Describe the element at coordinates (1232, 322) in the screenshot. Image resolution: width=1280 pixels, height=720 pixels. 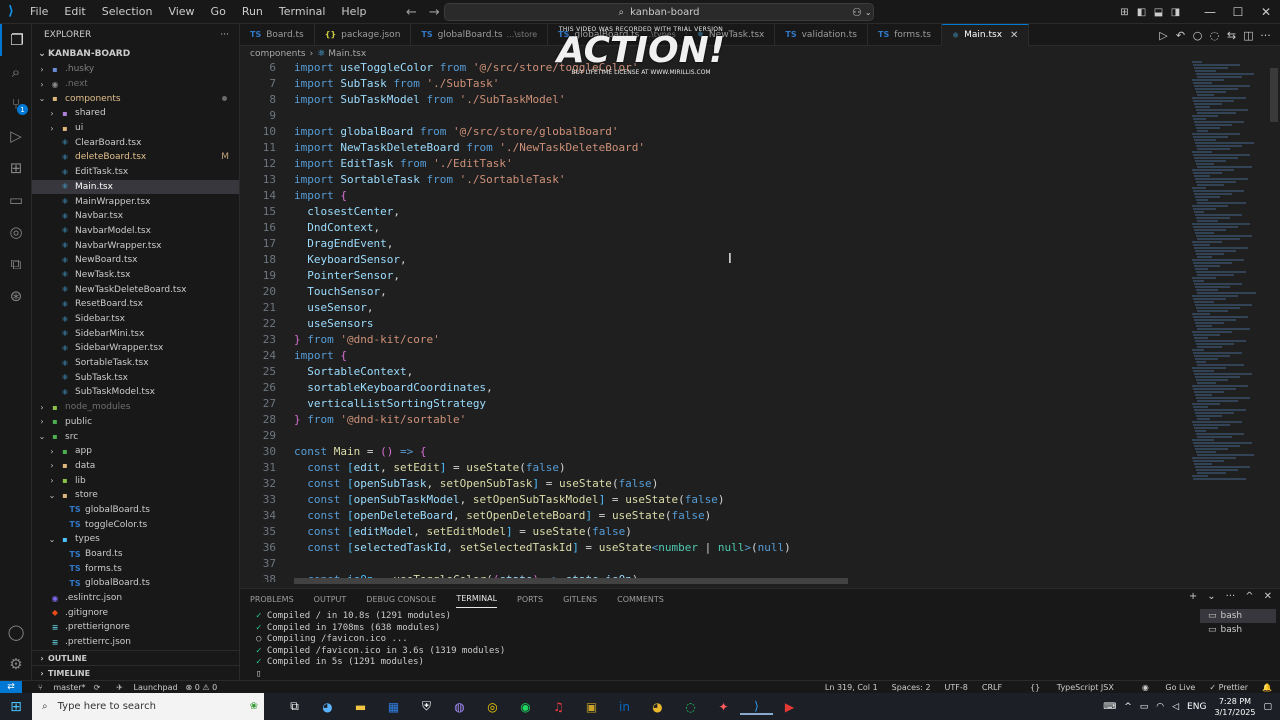
I see `minimap` at that location.